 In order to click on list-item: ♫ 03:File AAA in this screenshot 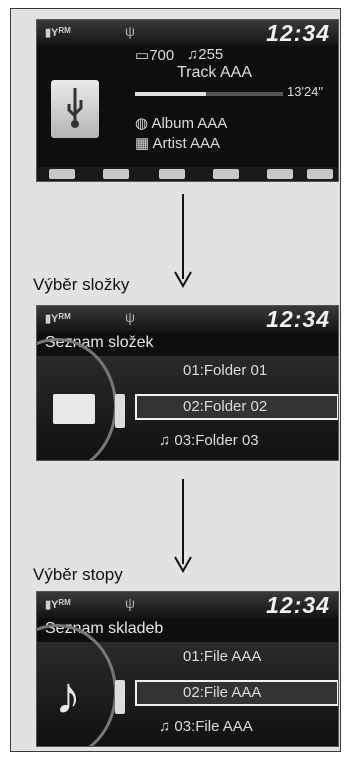, I will do `click(236, 727)`.